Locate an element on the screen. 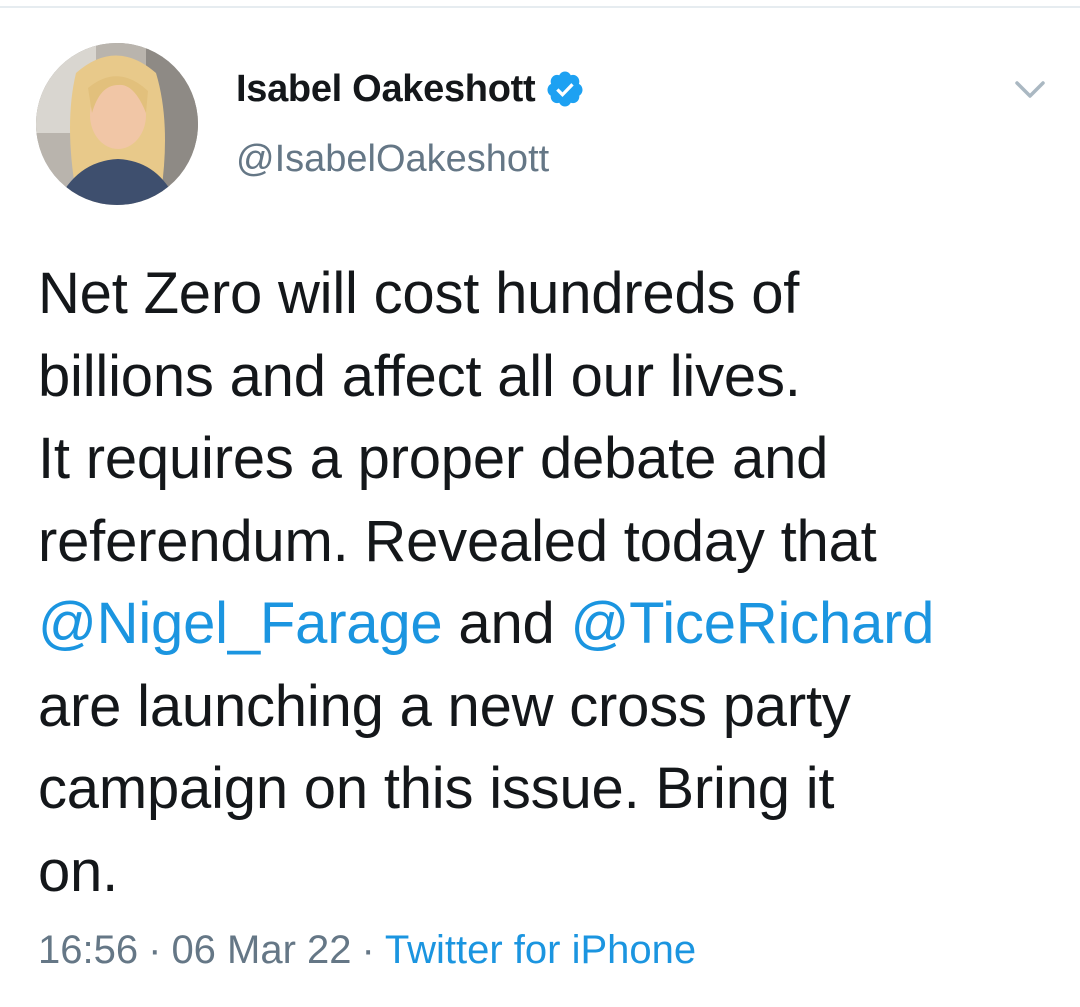  verified-badge-icon is located at coordinates (565, 89).